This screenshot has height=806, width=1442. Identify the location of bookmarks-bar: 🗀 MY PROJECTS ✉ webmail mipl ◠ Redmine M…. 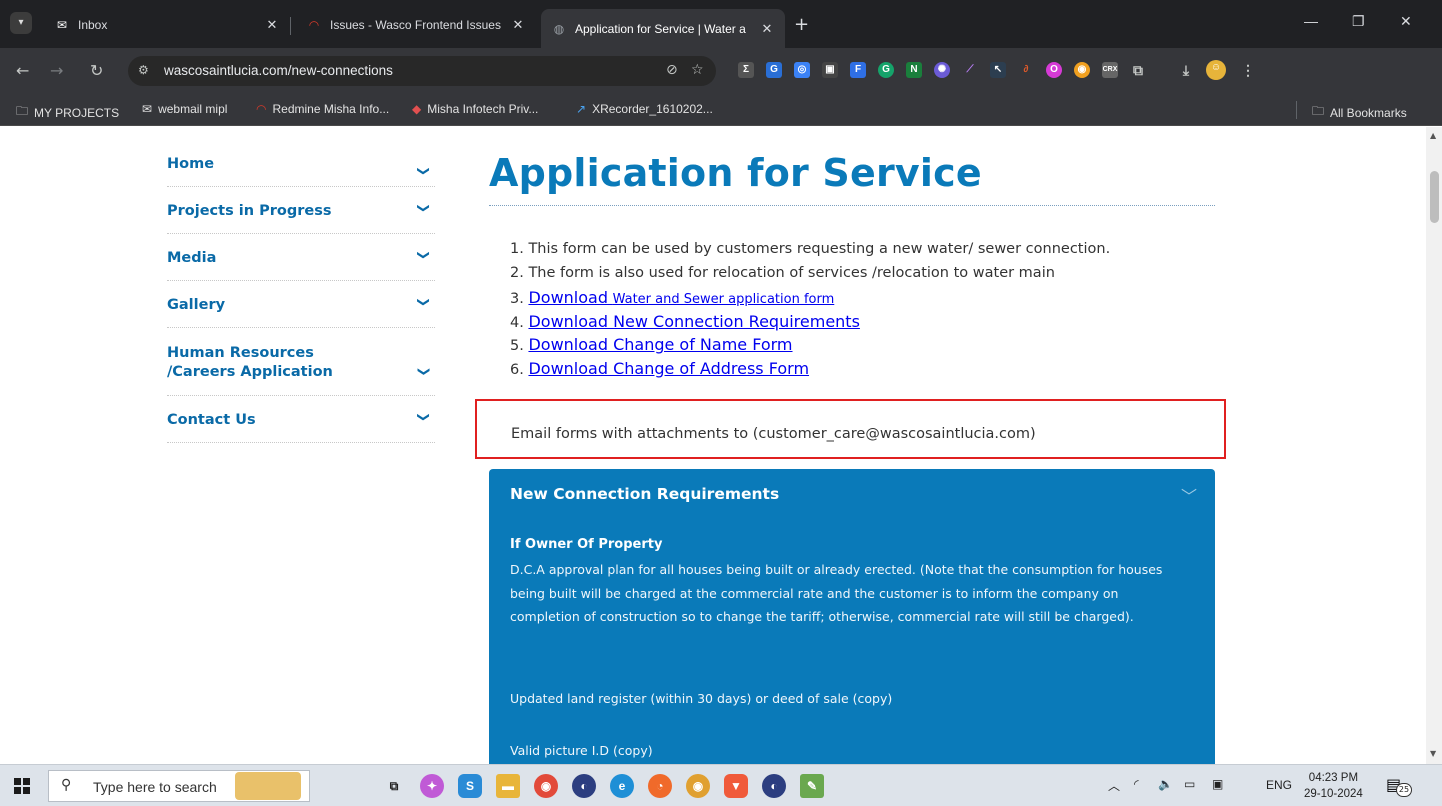
(721, 110).